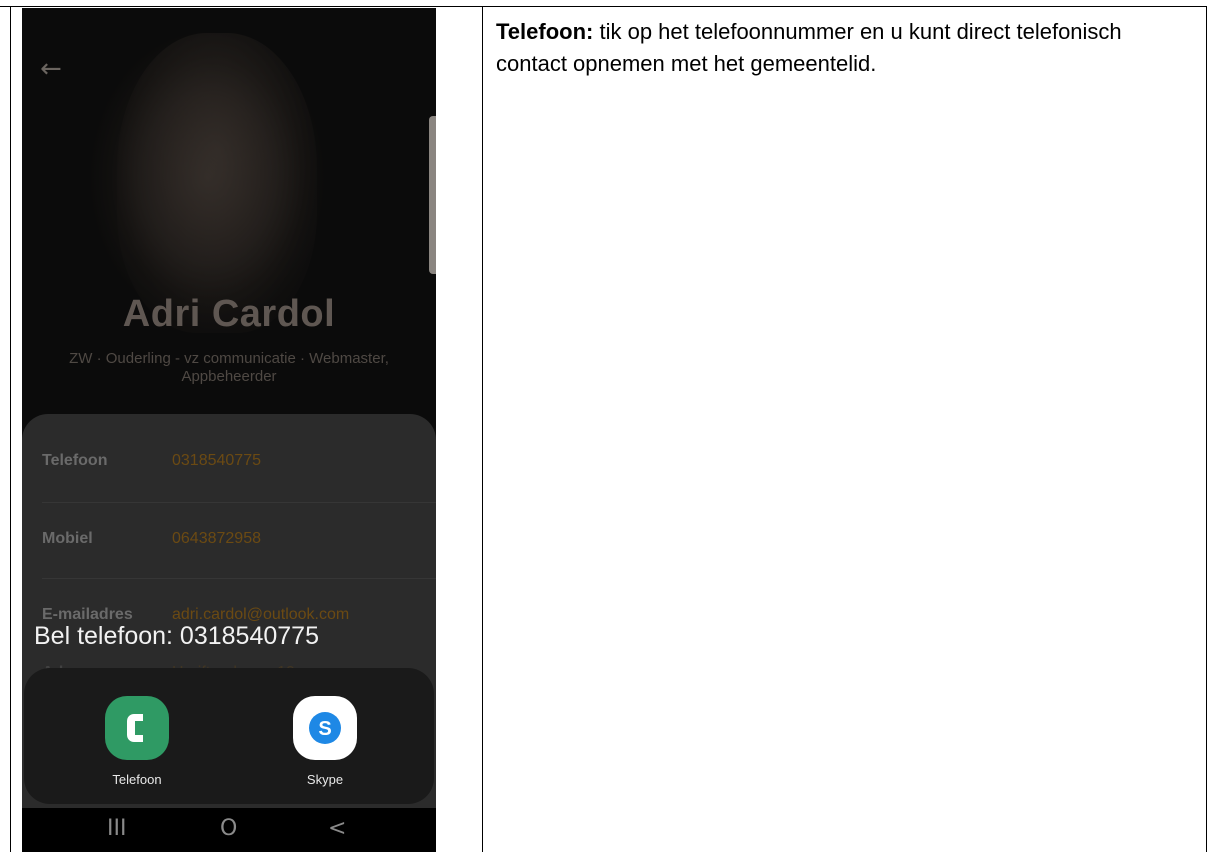  Describe the element at coordinates (1206, 429) in the screenshot. I see `table-border-right` at that location.